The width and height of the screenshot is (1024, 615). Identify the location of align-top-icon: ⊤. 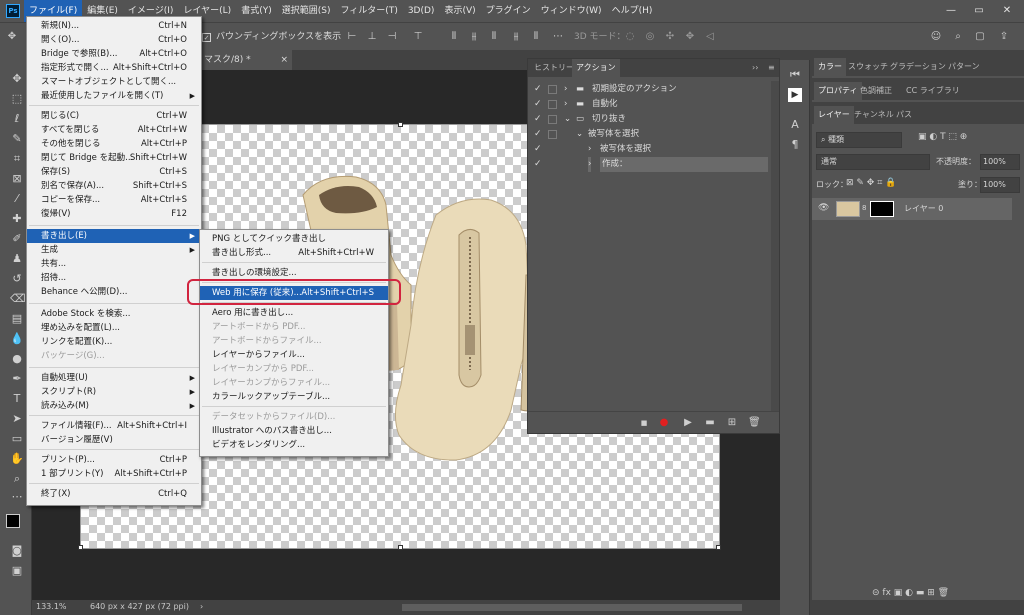
(418, 37).